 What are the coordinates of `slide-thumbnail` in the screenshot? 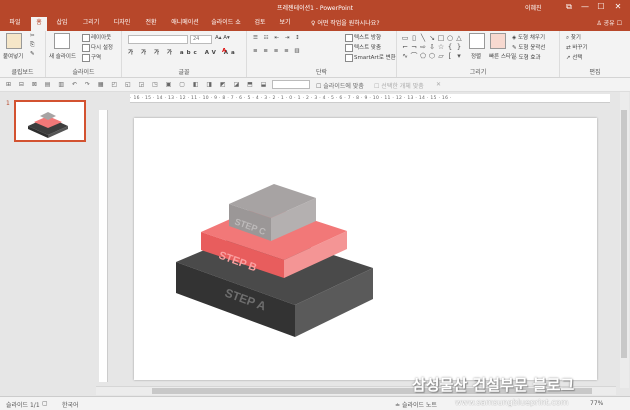 It's located at (50, 121).